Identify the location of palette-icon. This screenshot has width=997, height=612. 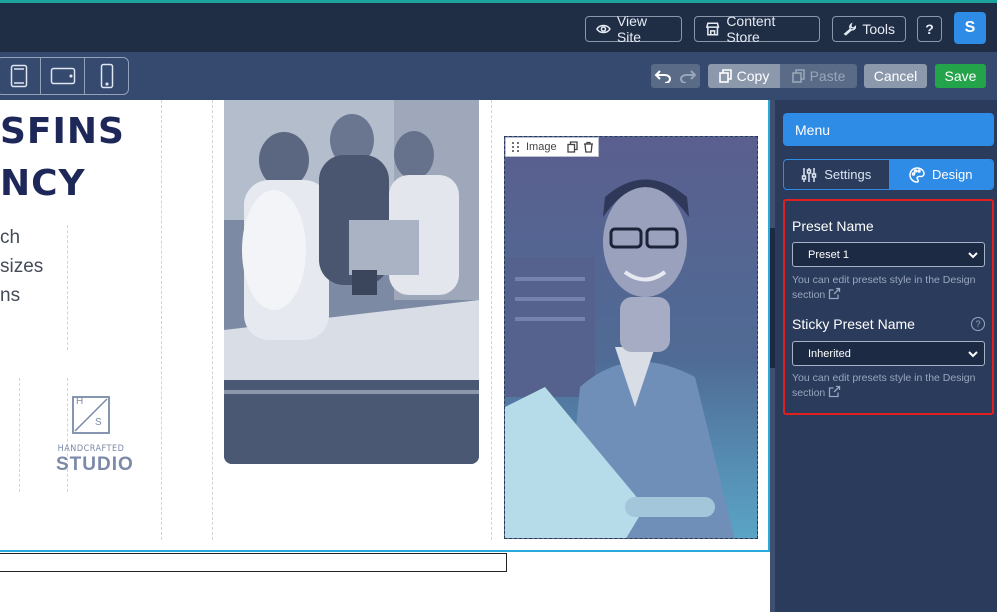
(917, 174).